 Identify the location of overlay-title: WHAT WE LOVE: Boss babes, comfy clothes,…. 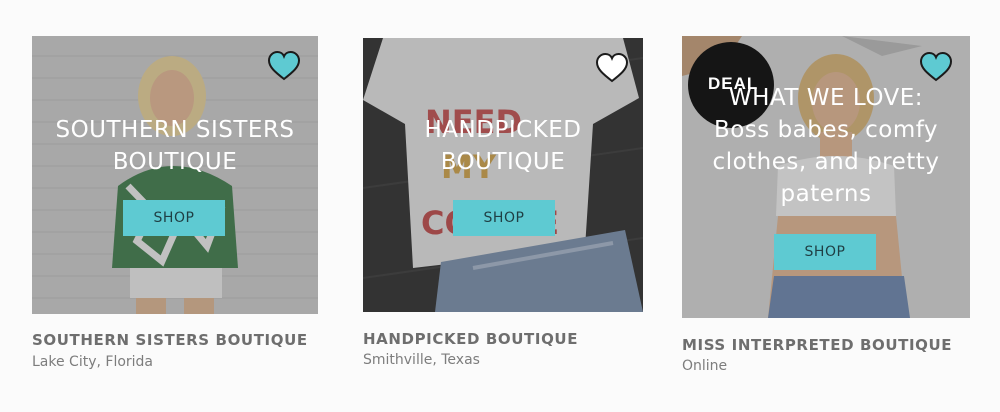
(826, 146).